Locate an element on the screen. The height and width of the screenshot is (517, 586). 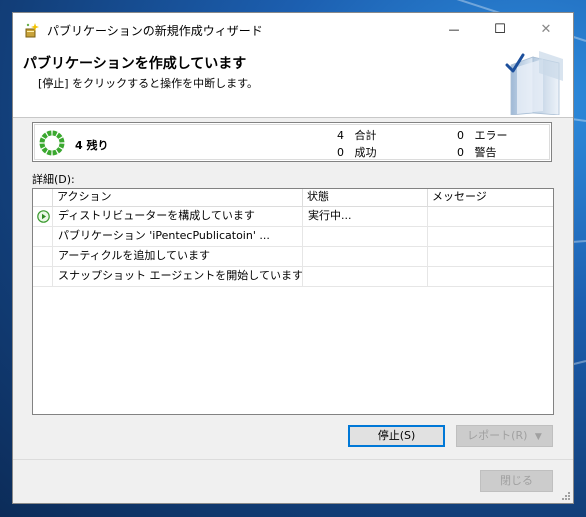
row-action: ディストリビューターを構成しています is located at coordinates (178, 216).